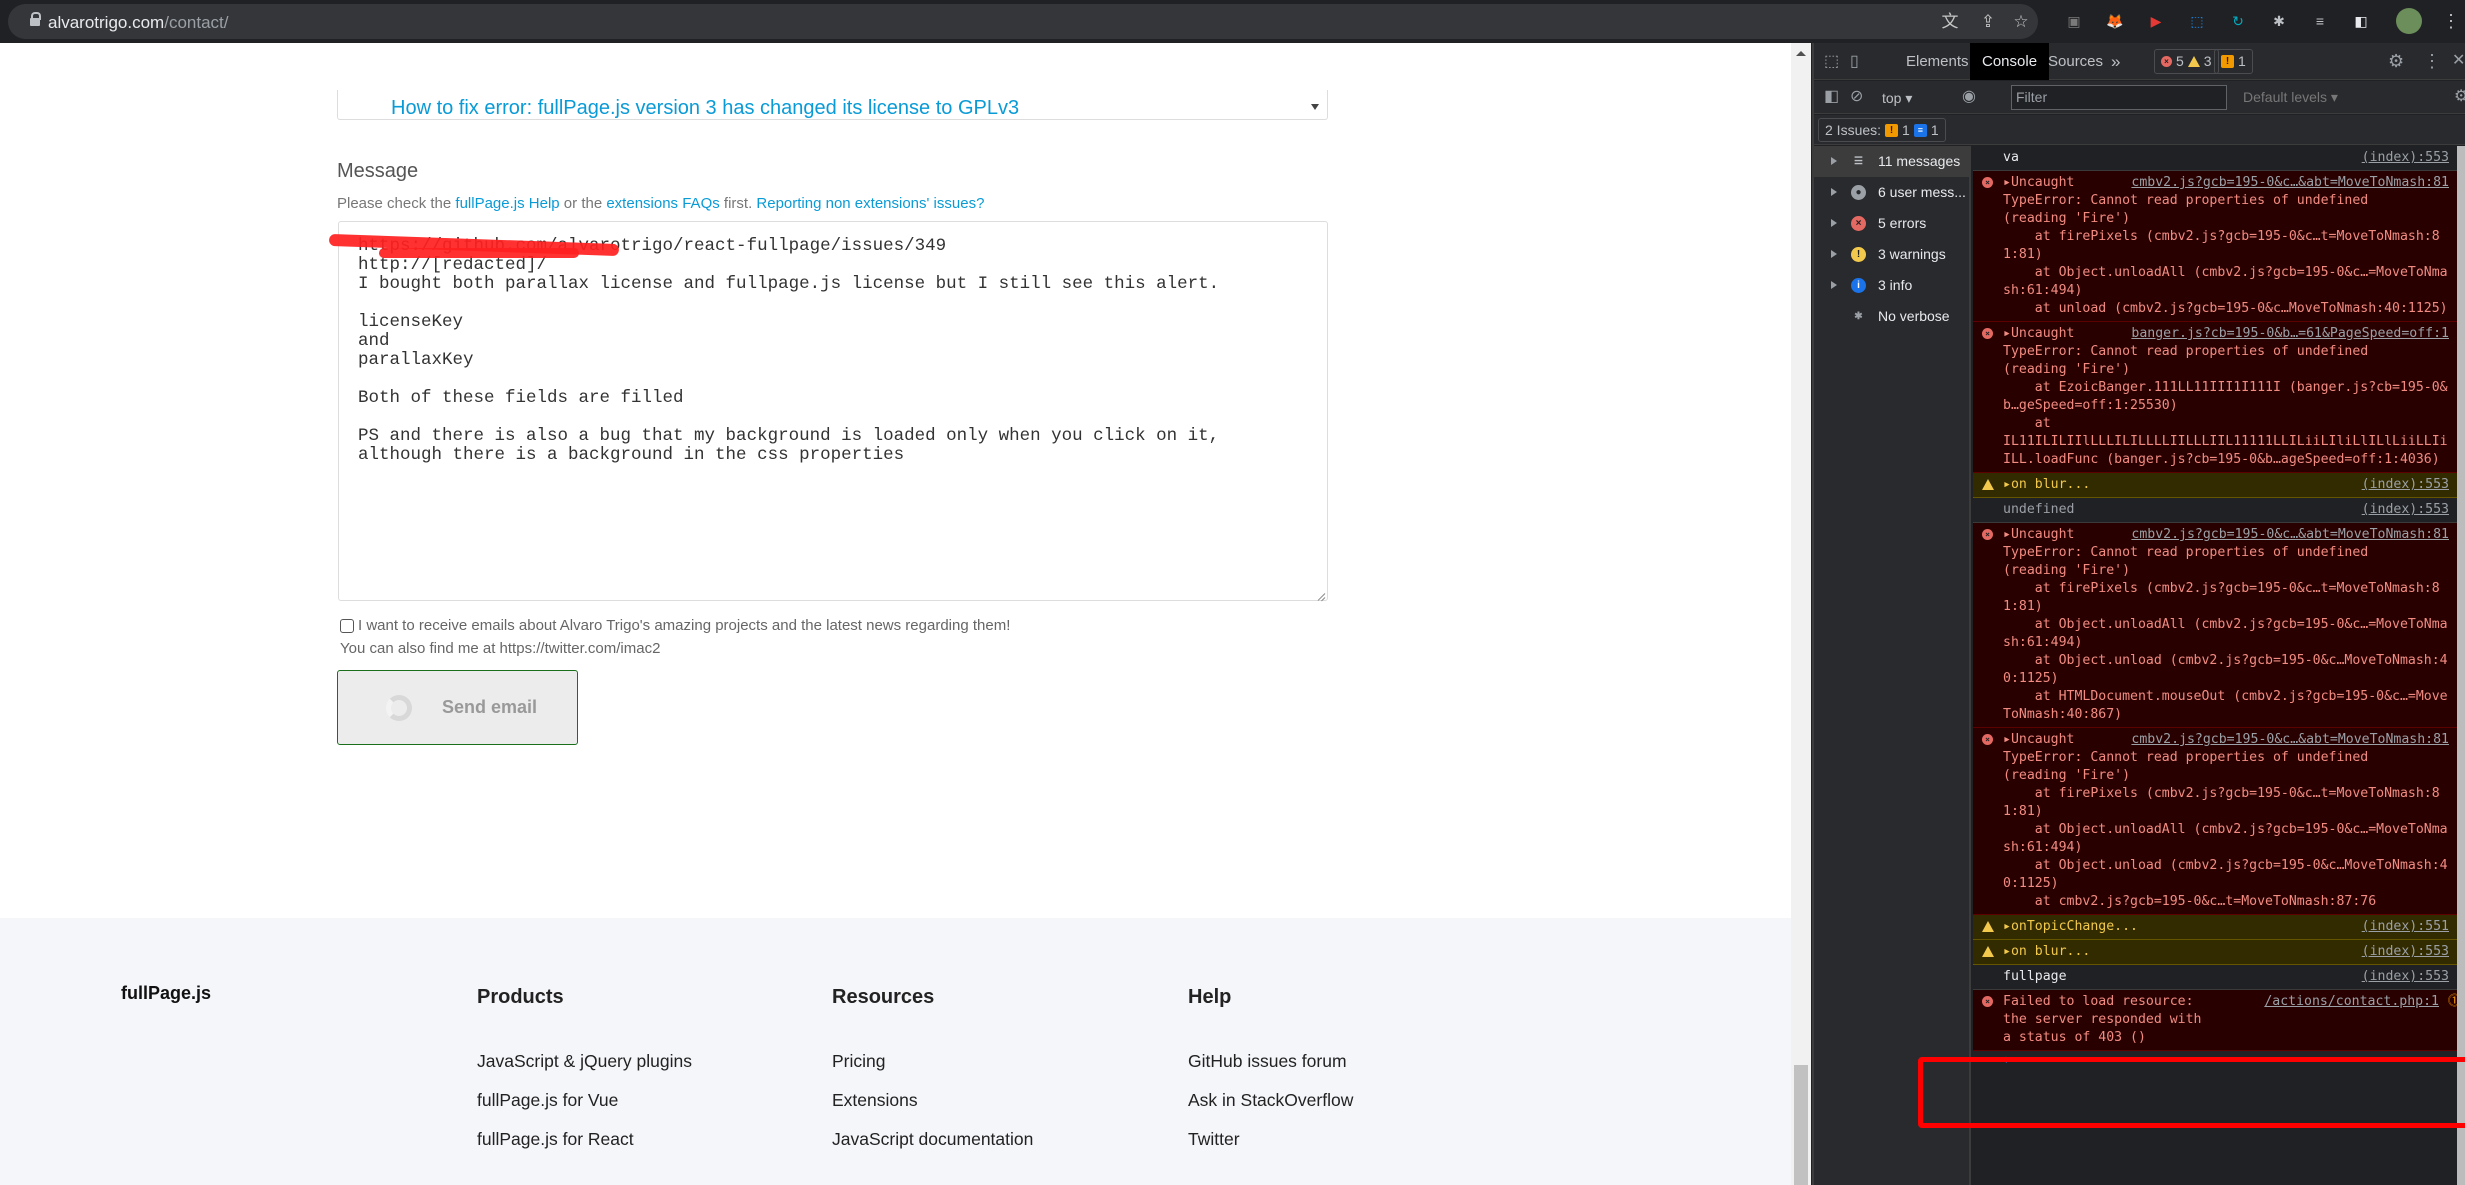 This screenshot has height=1185, width=2465. Describe the element at coordinates (2405, 927) in the screenshot. I see `source-link: (index):551` at that location.